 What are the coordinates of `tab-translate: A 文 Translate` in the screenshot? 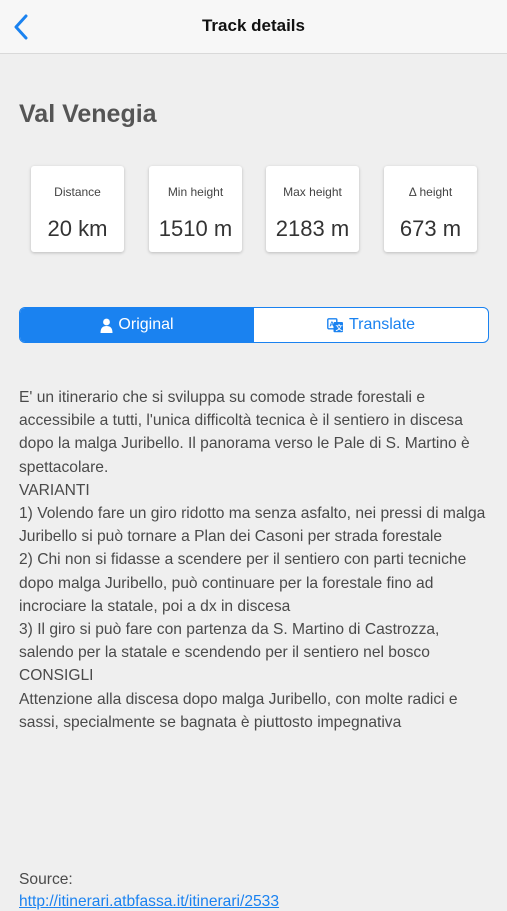 It's located at (371, 325).